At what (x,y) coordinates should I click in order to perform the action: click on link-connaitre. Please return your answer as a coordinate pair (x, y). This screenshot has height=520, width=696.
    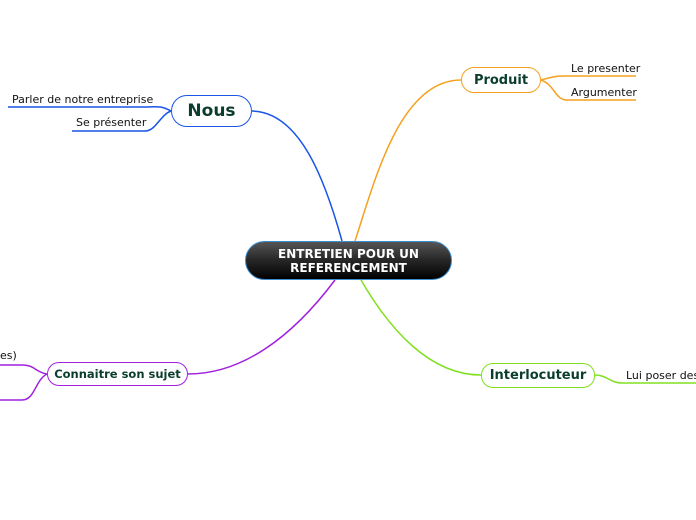
    Looking at the image, I should click on (261, 327).